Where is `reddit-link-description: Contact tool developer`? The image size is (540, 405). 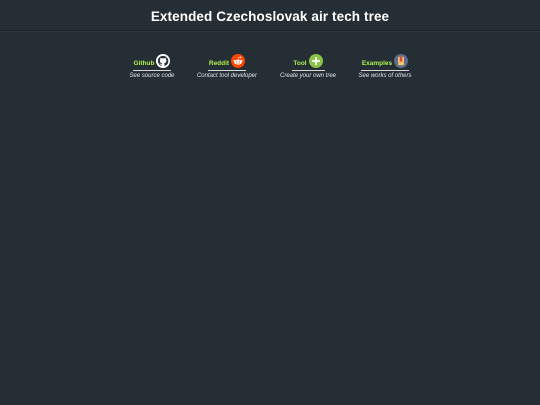 reddit-link-description: Contact tool developer is located at coordinates (227, 76).